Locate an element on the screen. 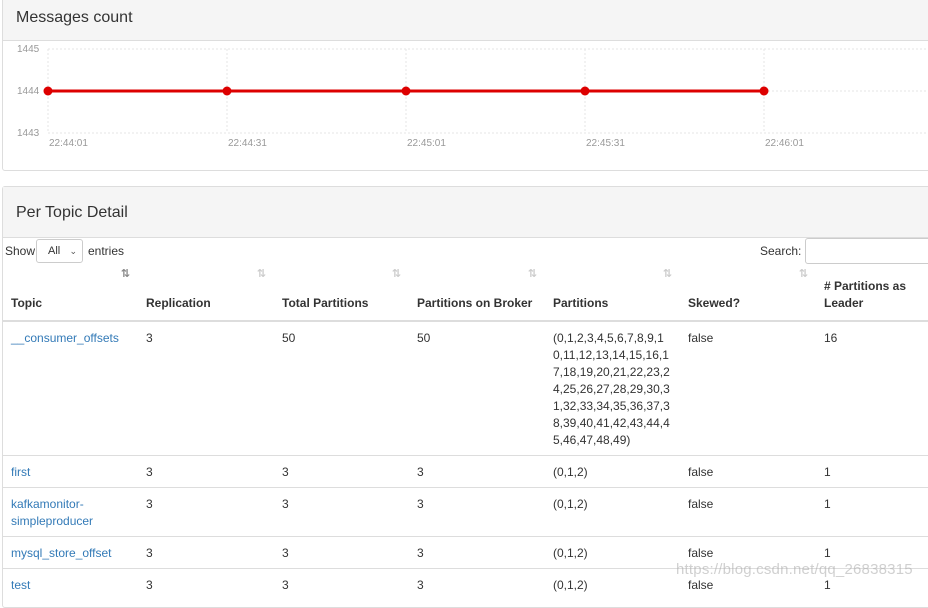 The width and height of the screenshot is (928, 608). y-tick-label: 1445 is located at coordinates (28, 49).